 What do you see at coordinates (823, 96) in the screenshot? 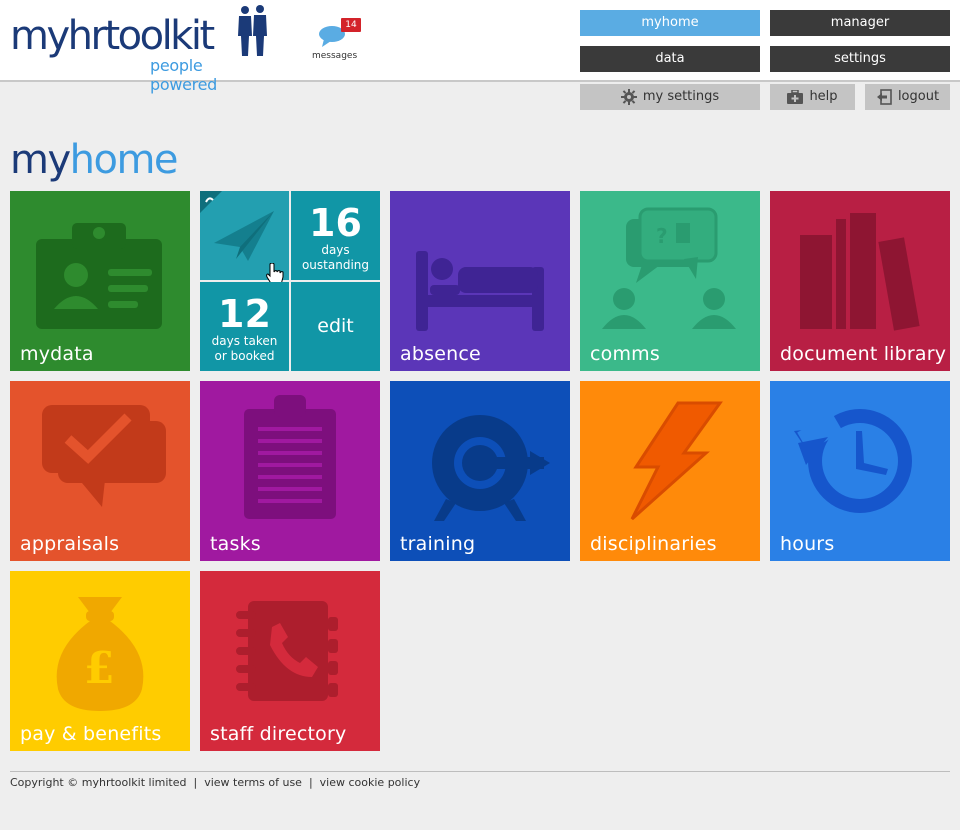
I see `help-label: help` at bounding box center [823, 96].